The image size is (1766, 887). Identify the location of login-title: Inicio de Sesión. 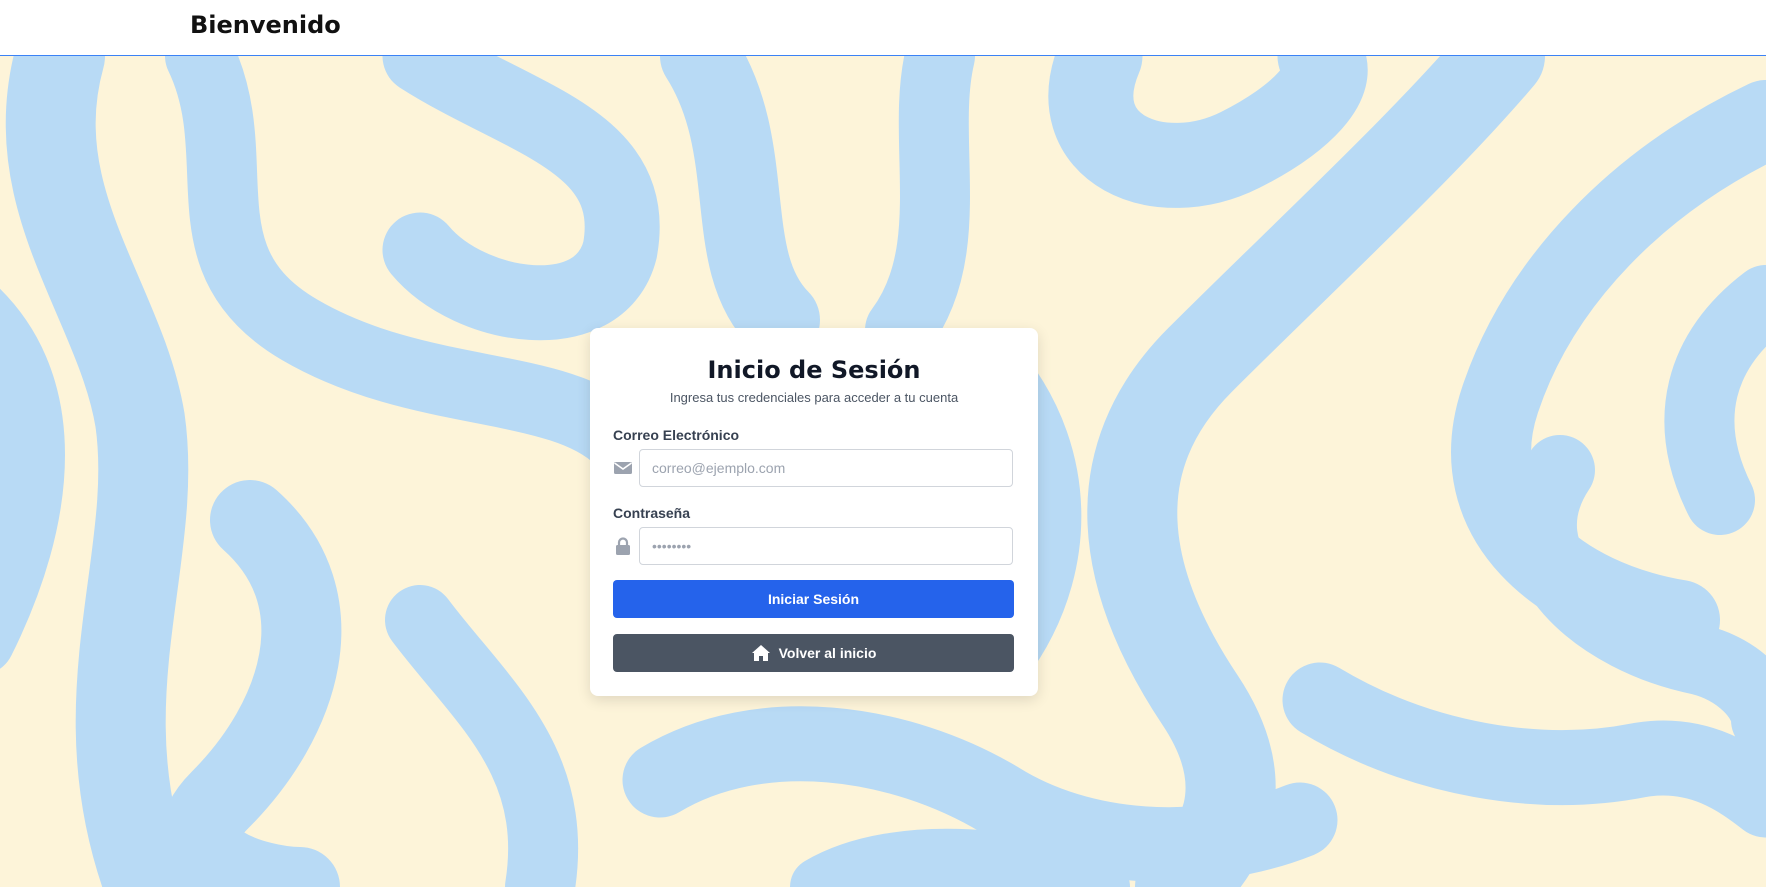
(814, 370).